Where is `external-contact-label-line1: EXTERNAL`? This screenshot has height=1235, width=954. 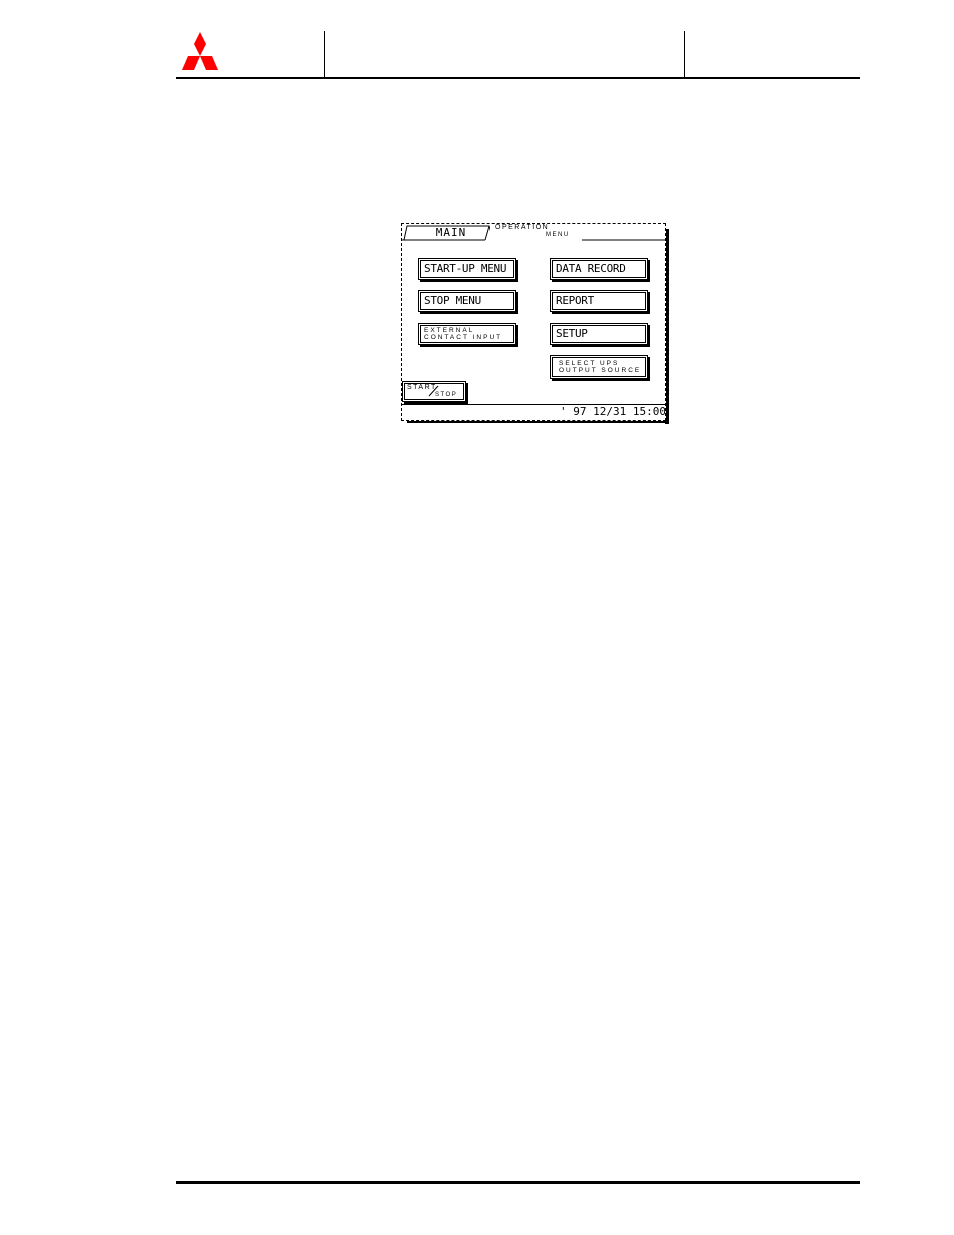
external-contact-label-line1: EXTERNAL is located at coordinates (449, 330).